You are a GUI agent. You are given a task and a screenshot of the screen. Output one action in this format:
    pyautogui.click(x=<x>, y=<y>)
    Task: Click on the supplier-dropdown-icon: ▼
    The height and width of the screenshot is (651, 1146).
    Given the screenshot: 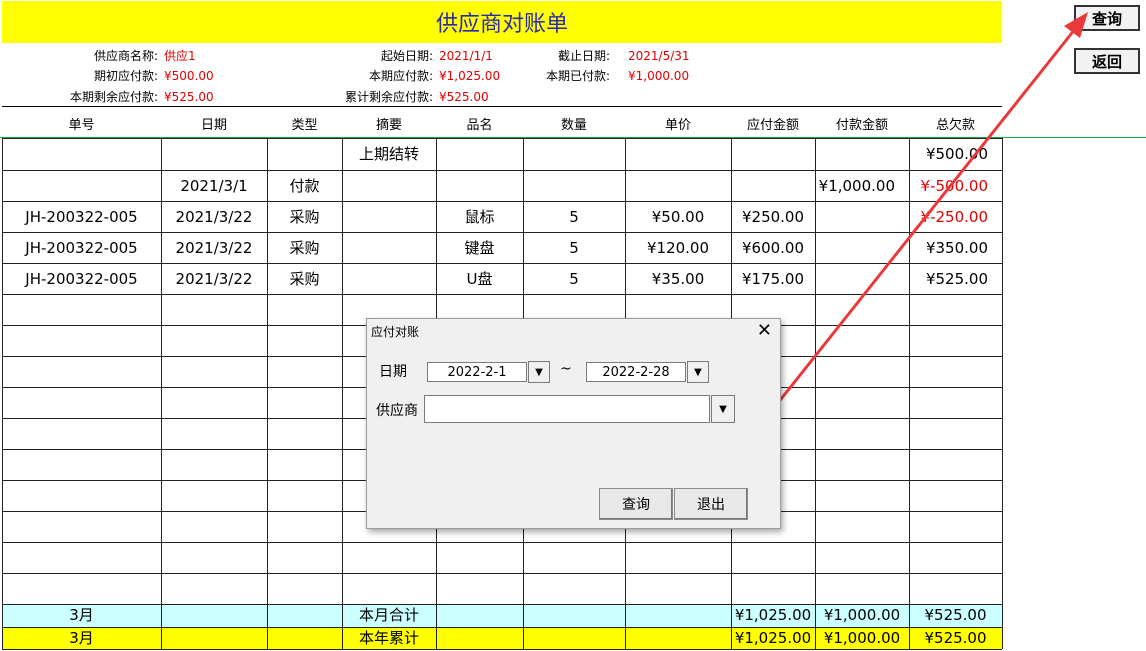 What is the action you would take?
    pyautogui.click(x=723, y=409)
    